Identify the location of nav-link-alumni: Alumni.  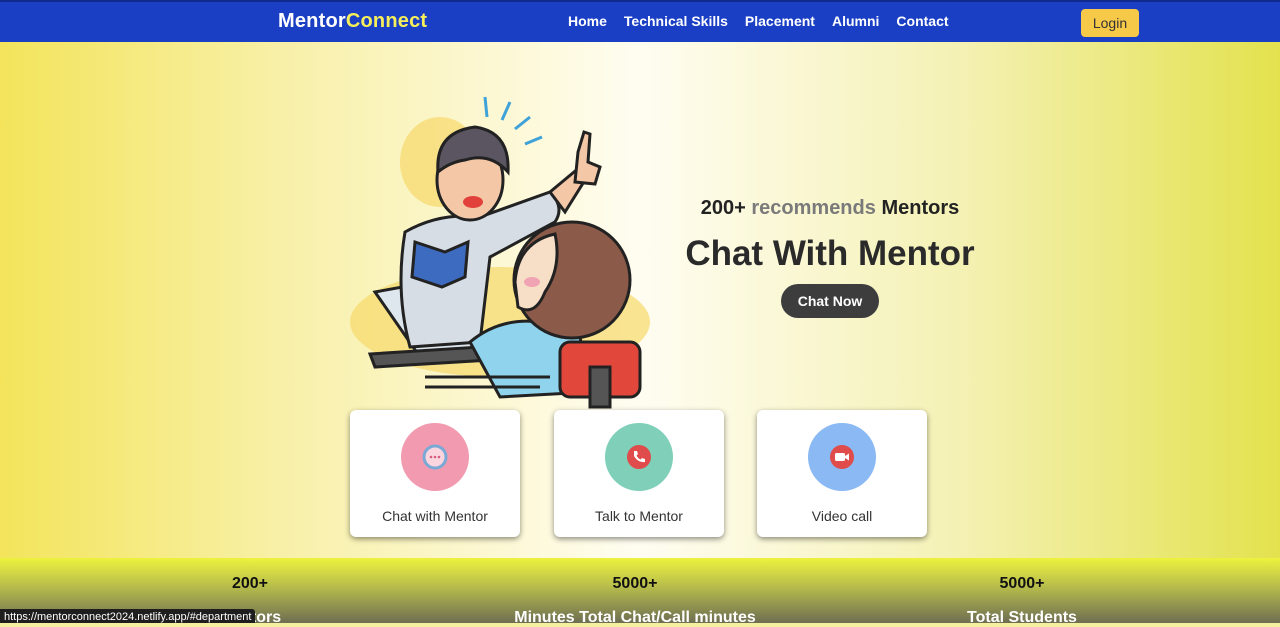
(855, 21).